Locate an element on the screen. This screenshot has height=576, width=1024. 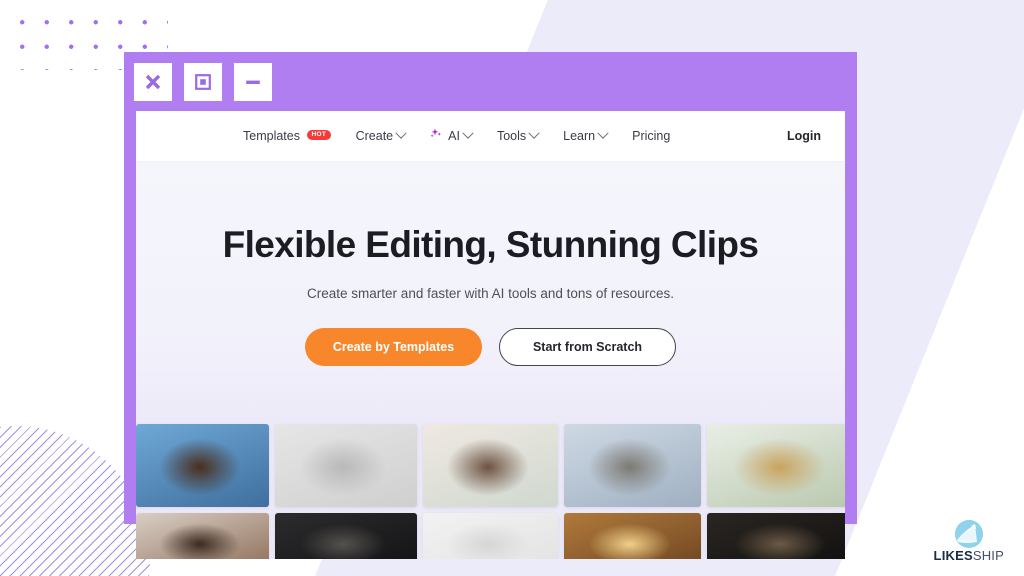
nav-item-create: Create is located at coordinates (381, 135).